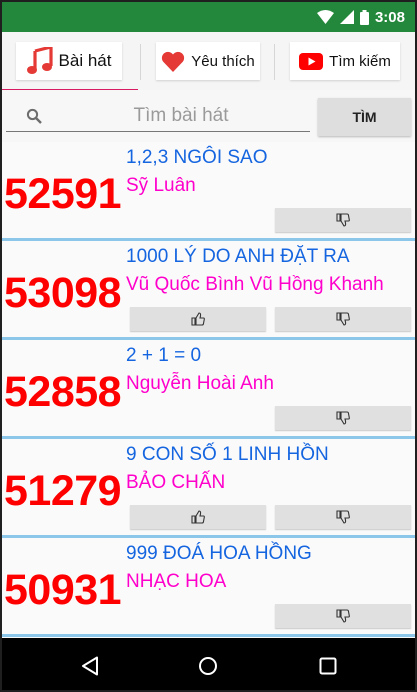 This screenshot has width=417, height=692. I want to click on home-button, so click(208, 666).